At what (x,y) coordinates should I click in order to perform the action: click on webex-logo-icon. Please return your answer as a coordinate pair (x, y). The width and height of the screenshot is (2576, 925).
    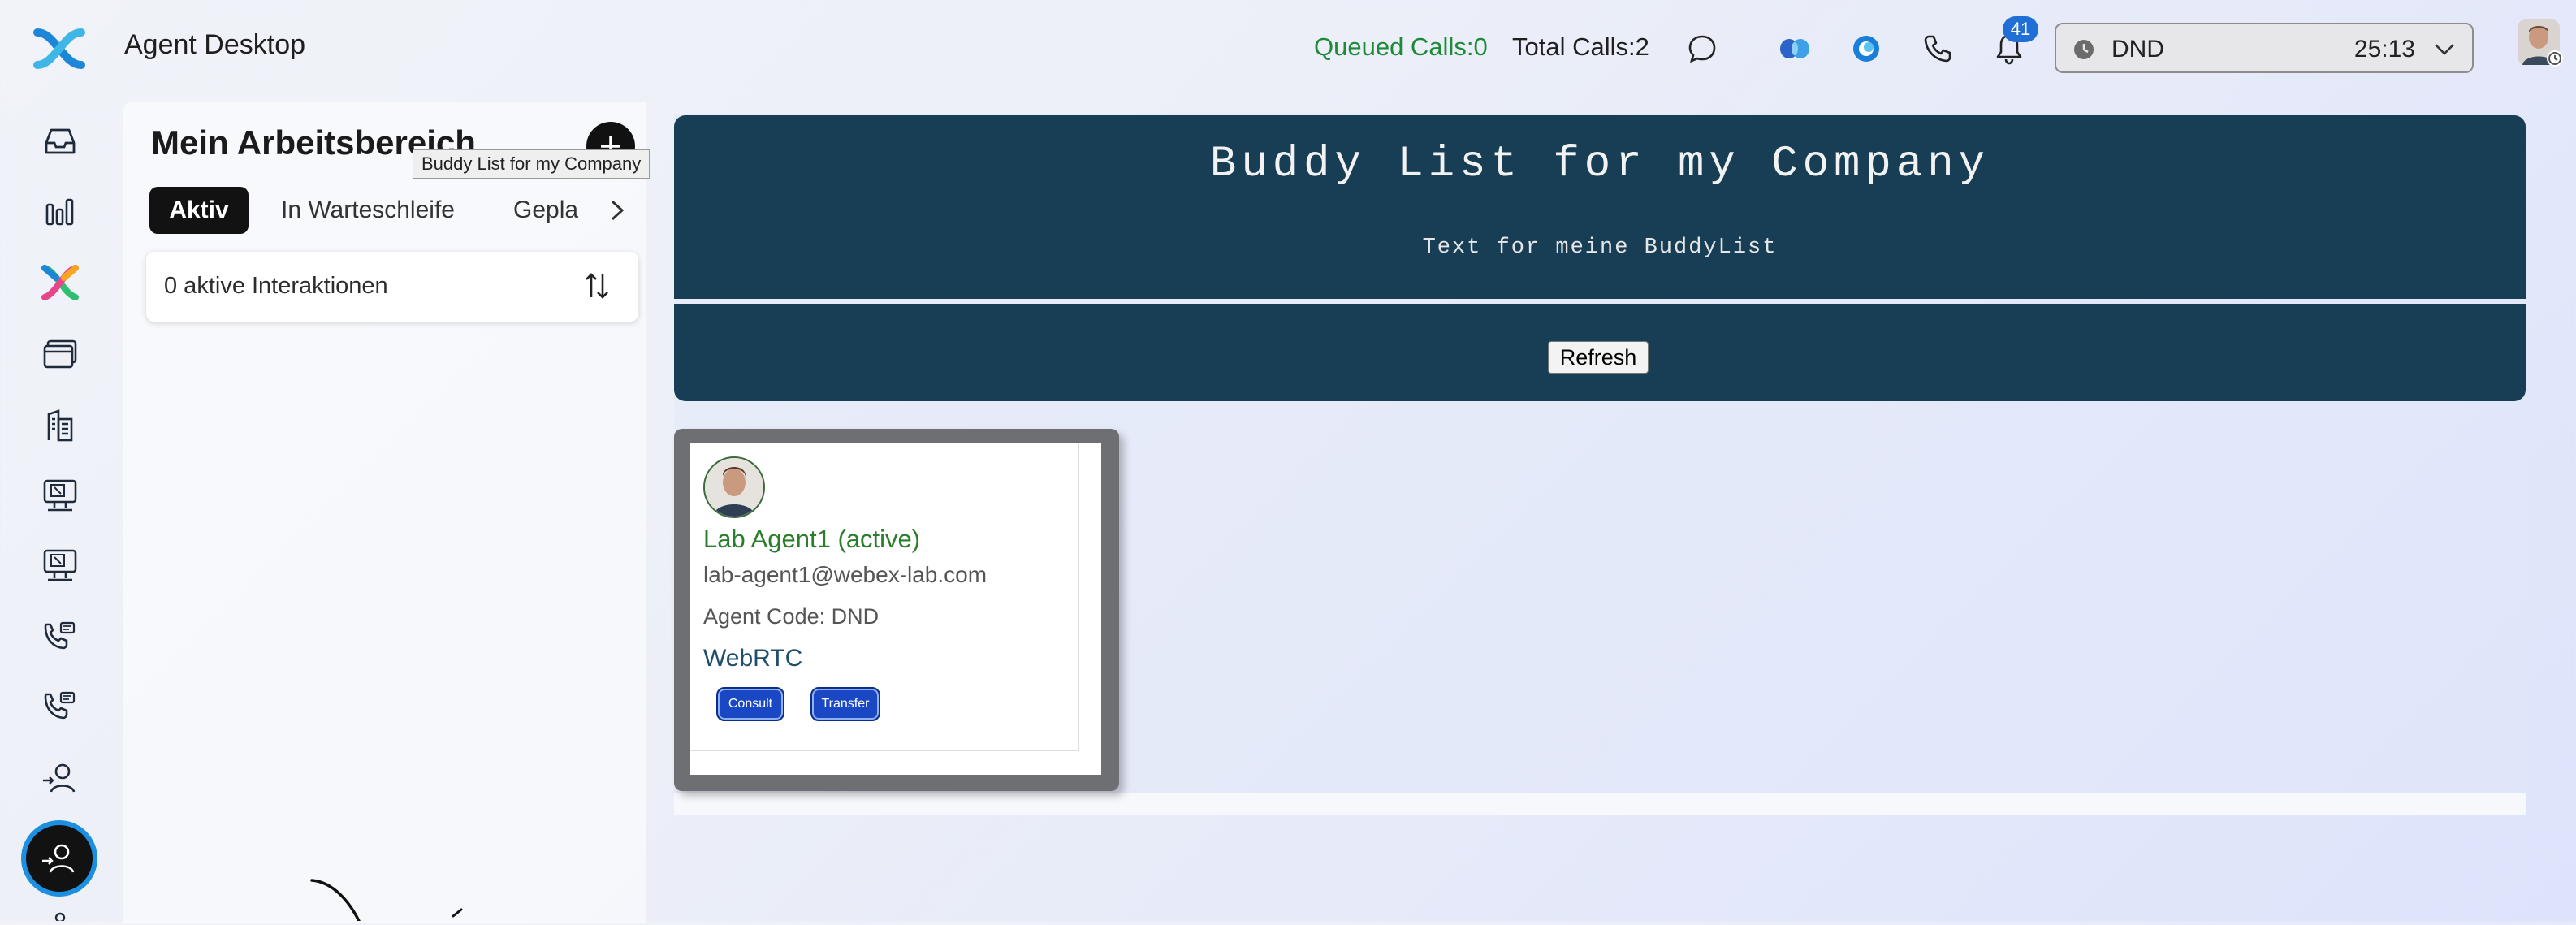
    Looking at the image, I should click on (59, 49).